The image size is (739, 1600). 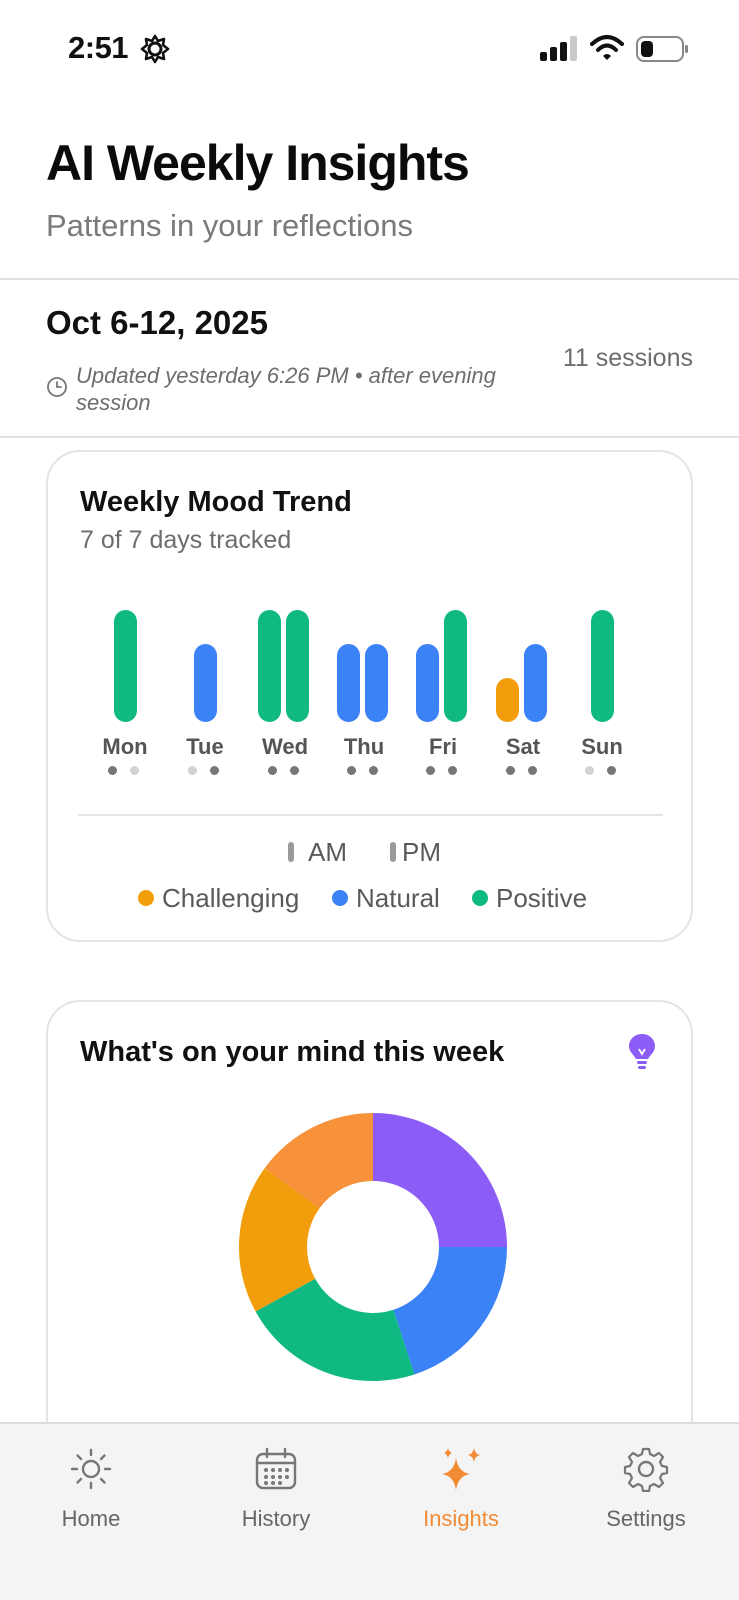 What do you see at coordinates (91, 1469) in the screenshot?
I see `sun-icon` at bounding box center [91, 1469].